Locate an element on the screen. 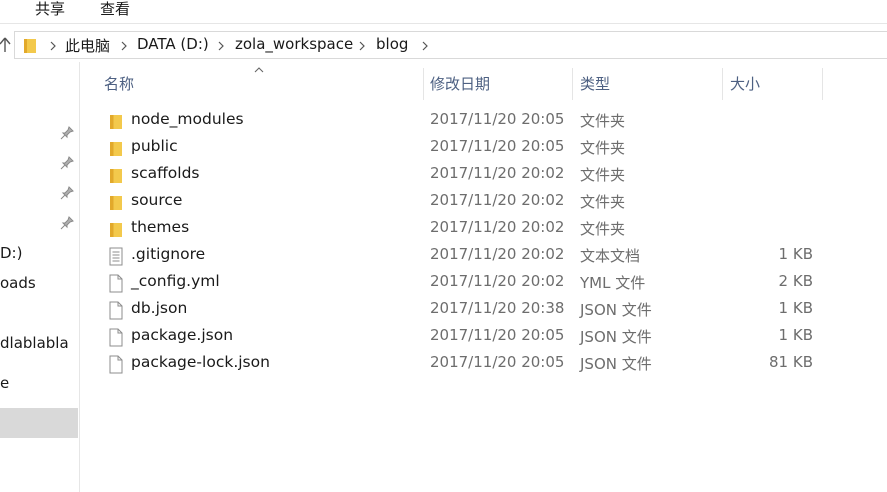 This screenshot has width=887, height=492. file-row: themes 2017/11/20 20:02 文件夹 is located at coordinates (460, 229).